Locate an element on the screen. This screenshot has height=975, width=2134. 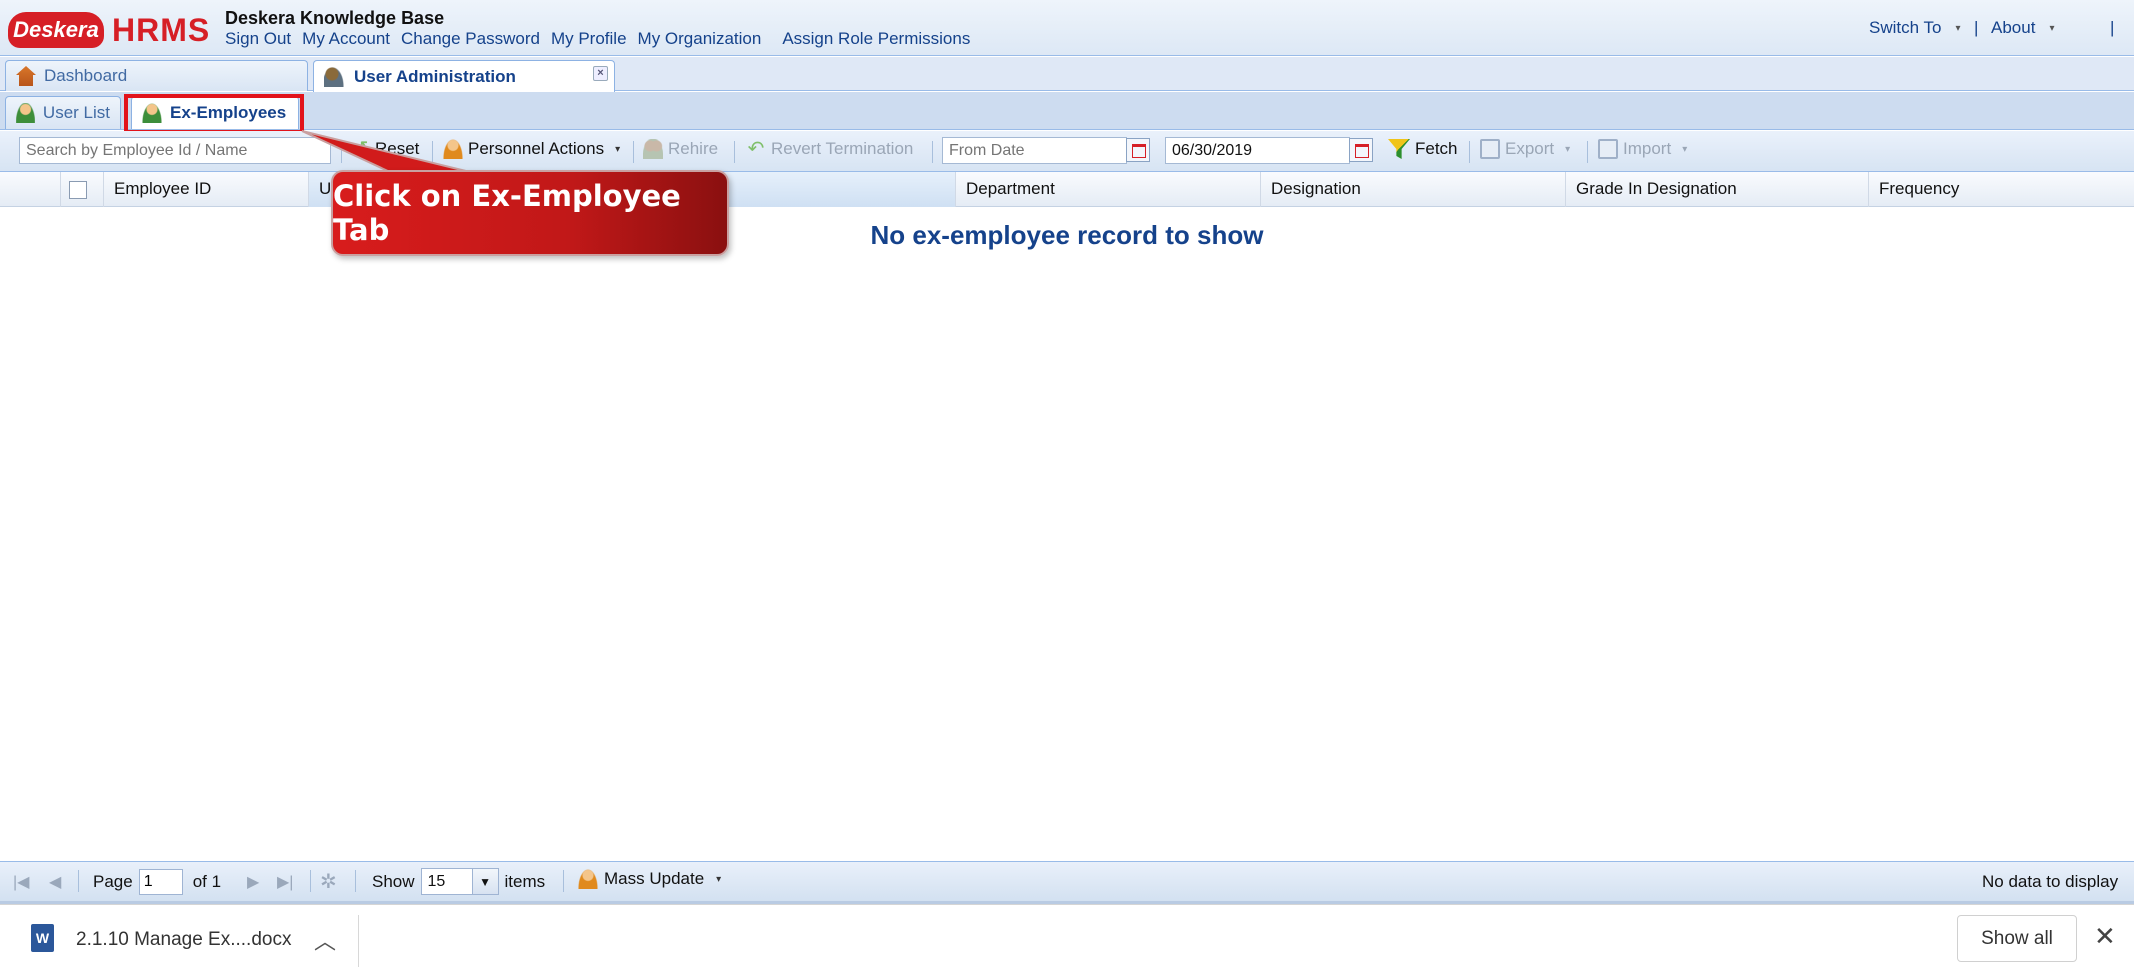
my-organization-link: My Organization is located at coordinates (700, 39).